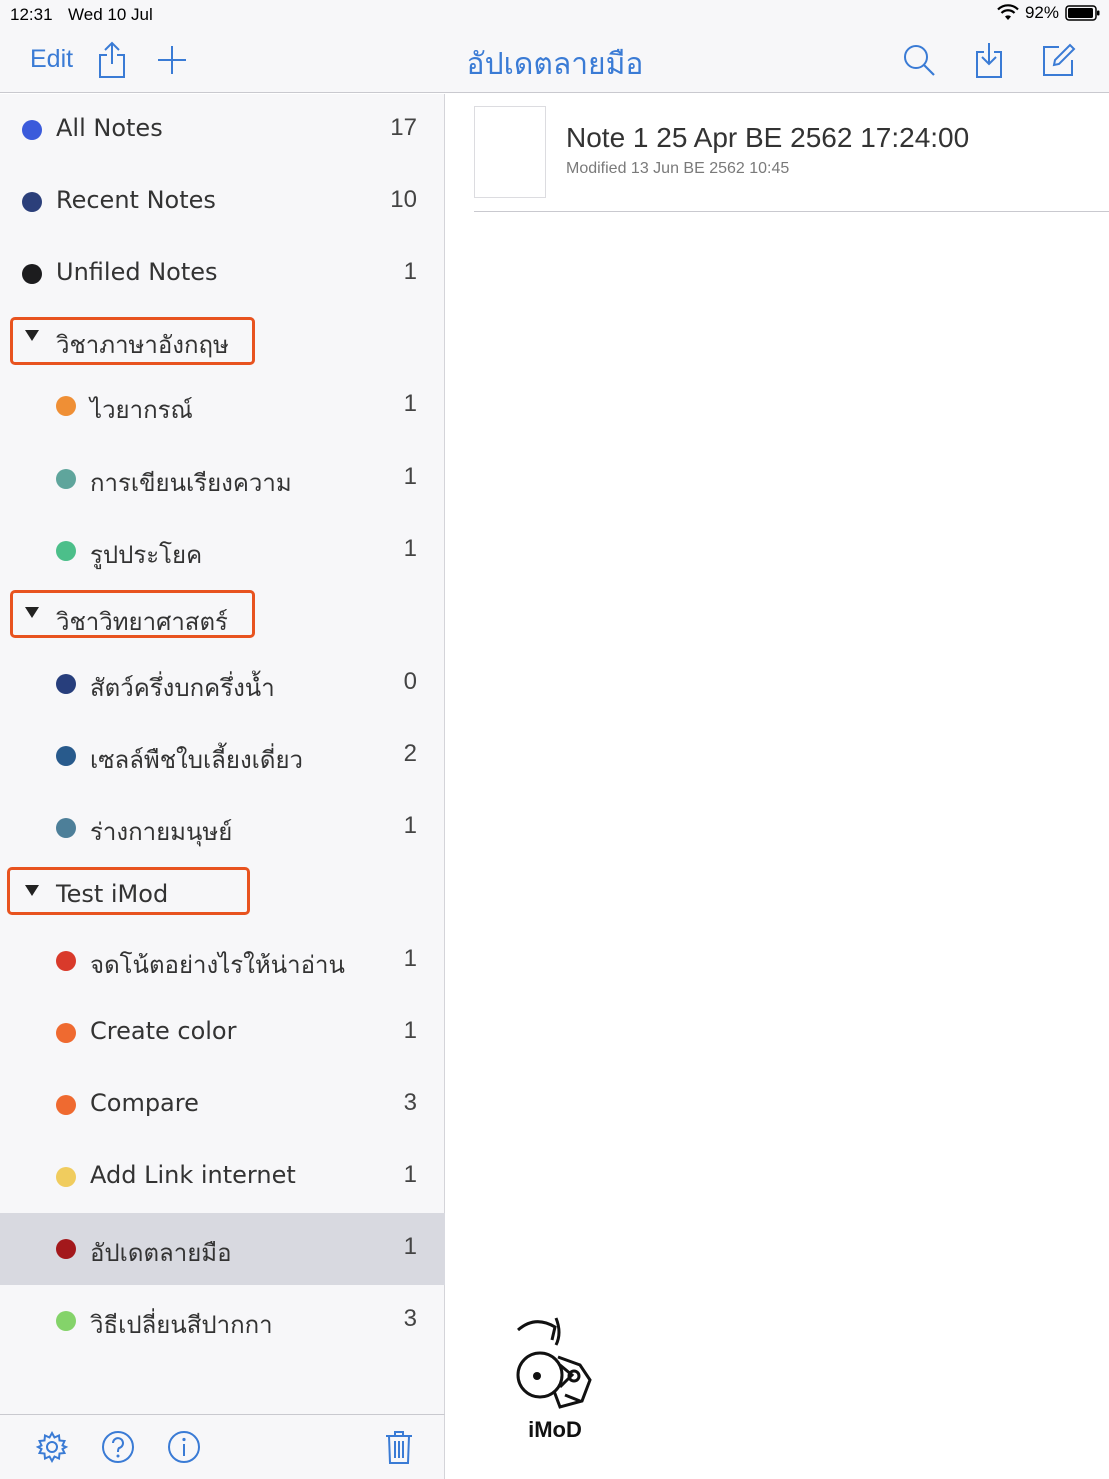 The height and width of the screenshot is (1479, 1109). Describe the element at coordinates (137, 272) in the screenshot. I see `sidebar-item-label: Unfiled Notes` at that location.